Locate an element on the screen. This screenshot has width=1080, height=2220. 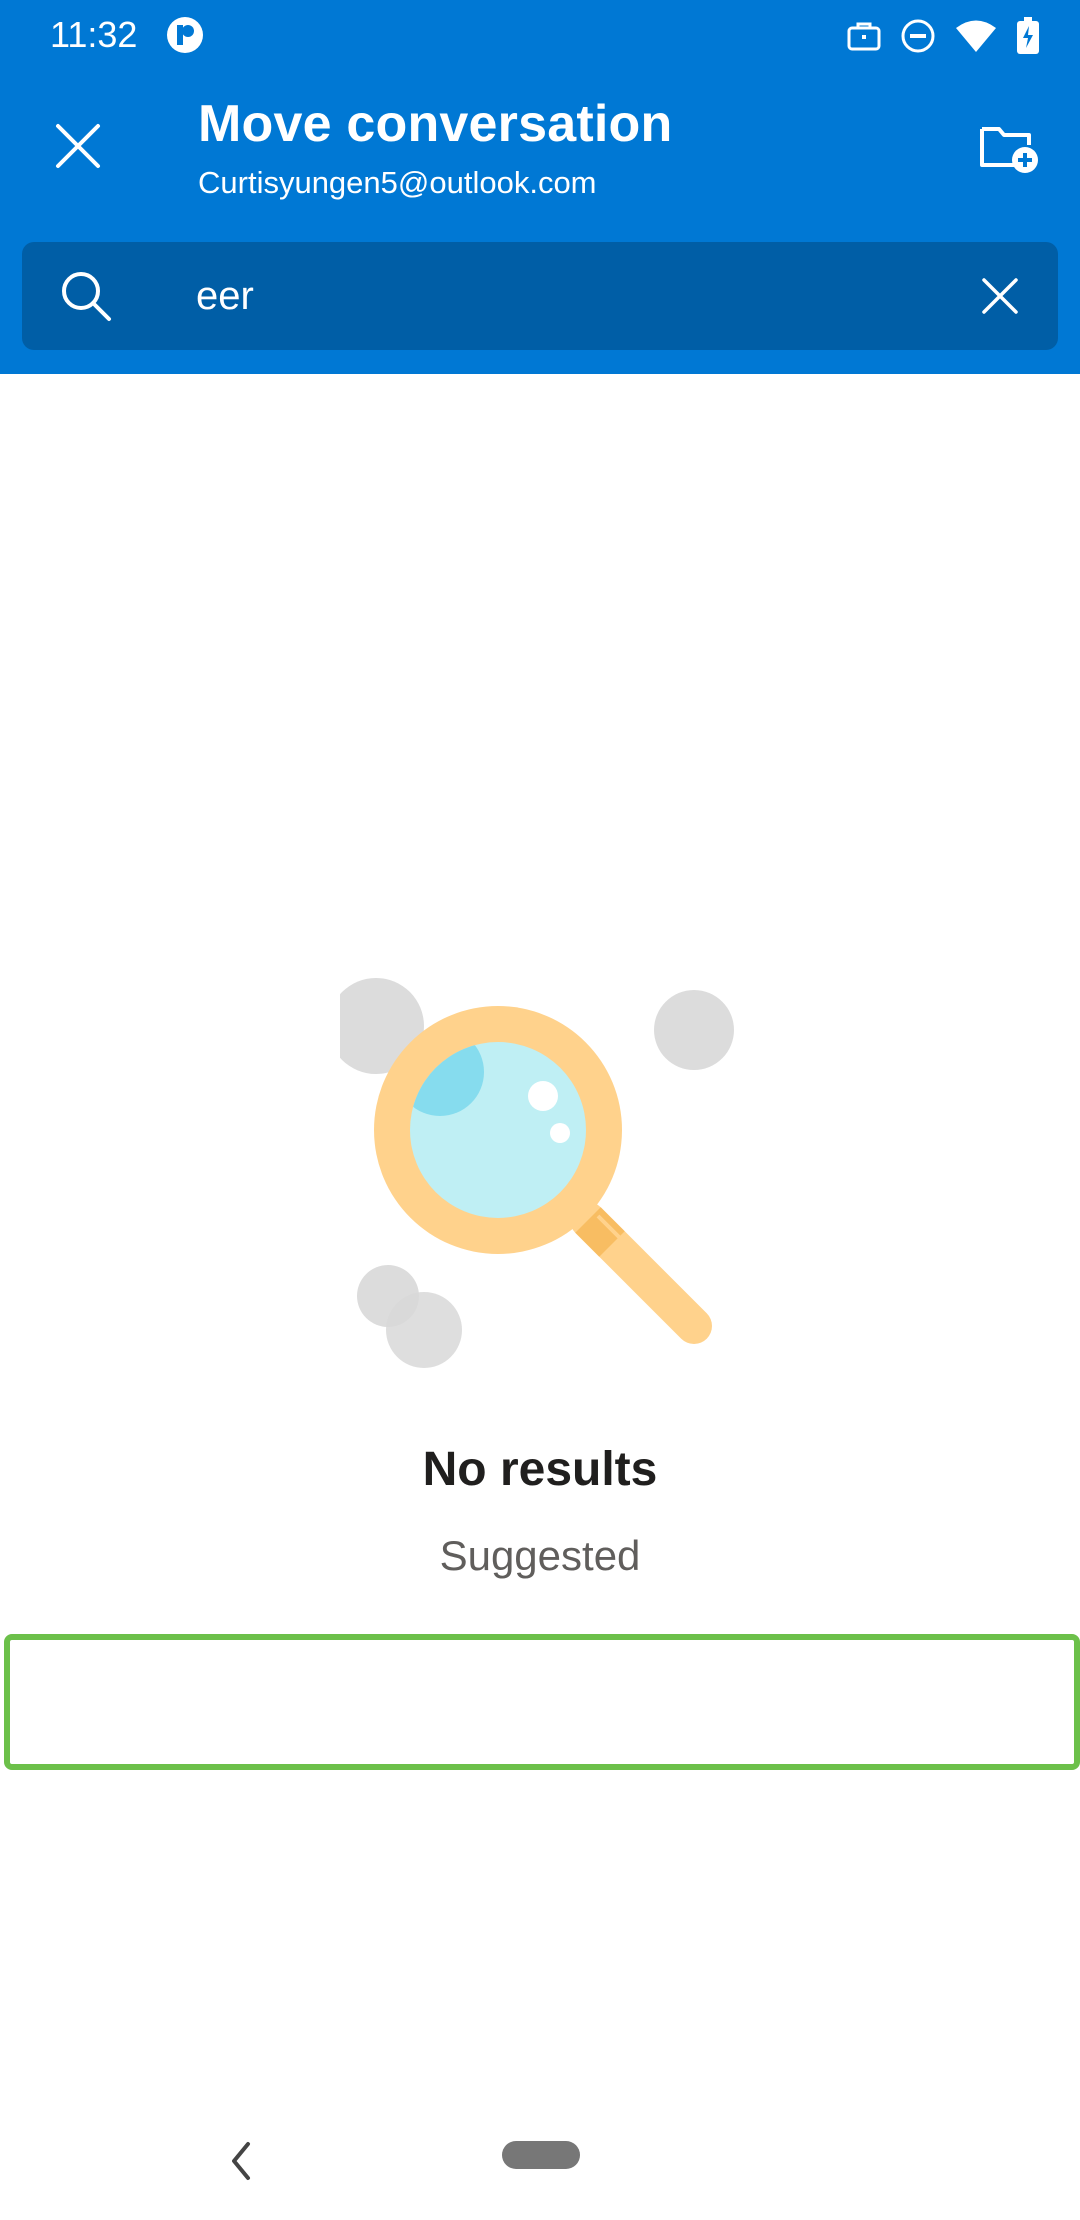
clear-search-button is located at coordinates (1000, 296).